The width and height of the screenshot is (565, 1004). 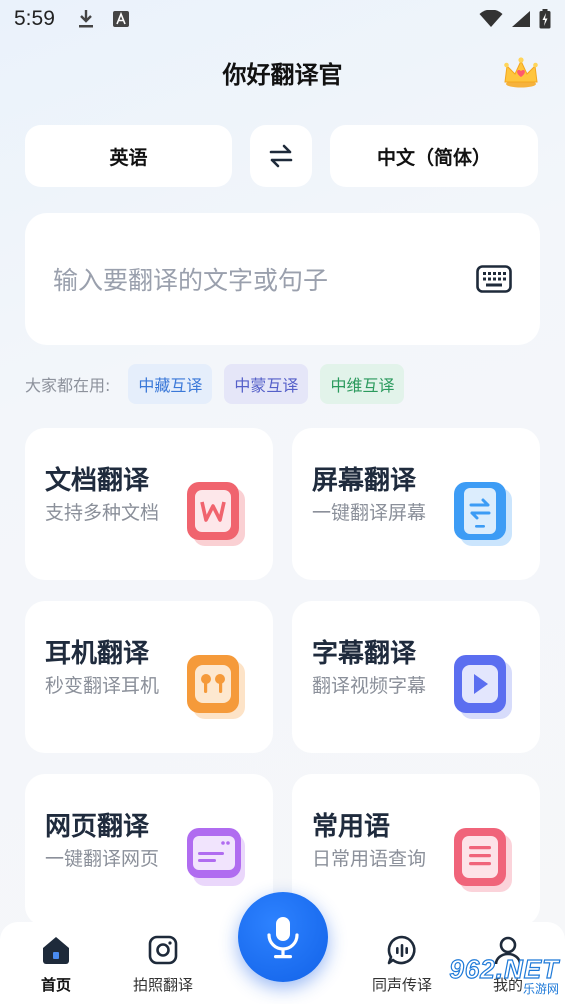 What do you see at coordinates (362, 384) in the screenshot?
I see `chip-uyghur: 中维互译` at bounding box center [362, 384].